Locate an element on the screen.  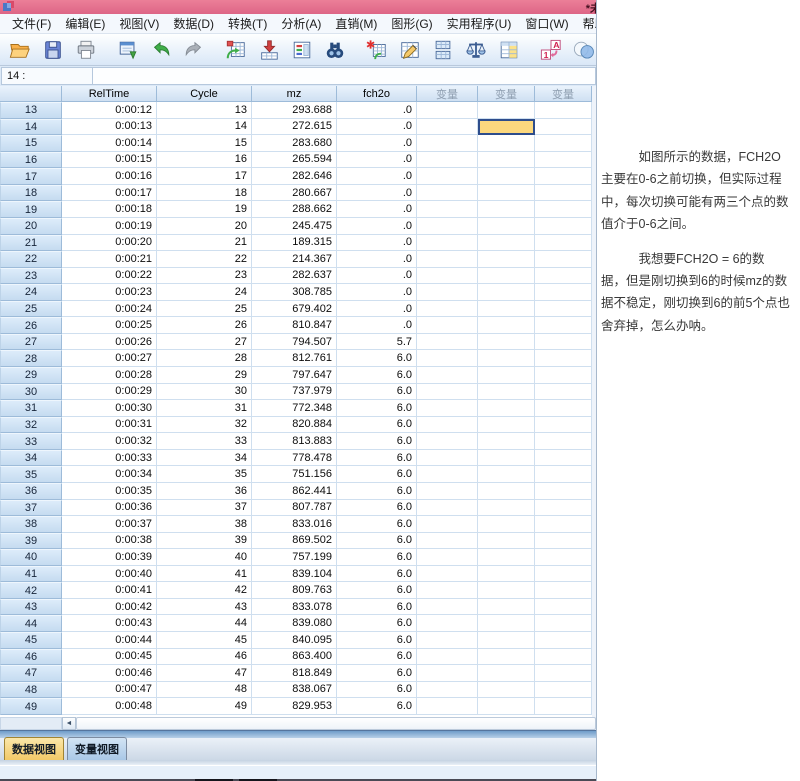
row-number: 15 is located at coordinates (31, 143).